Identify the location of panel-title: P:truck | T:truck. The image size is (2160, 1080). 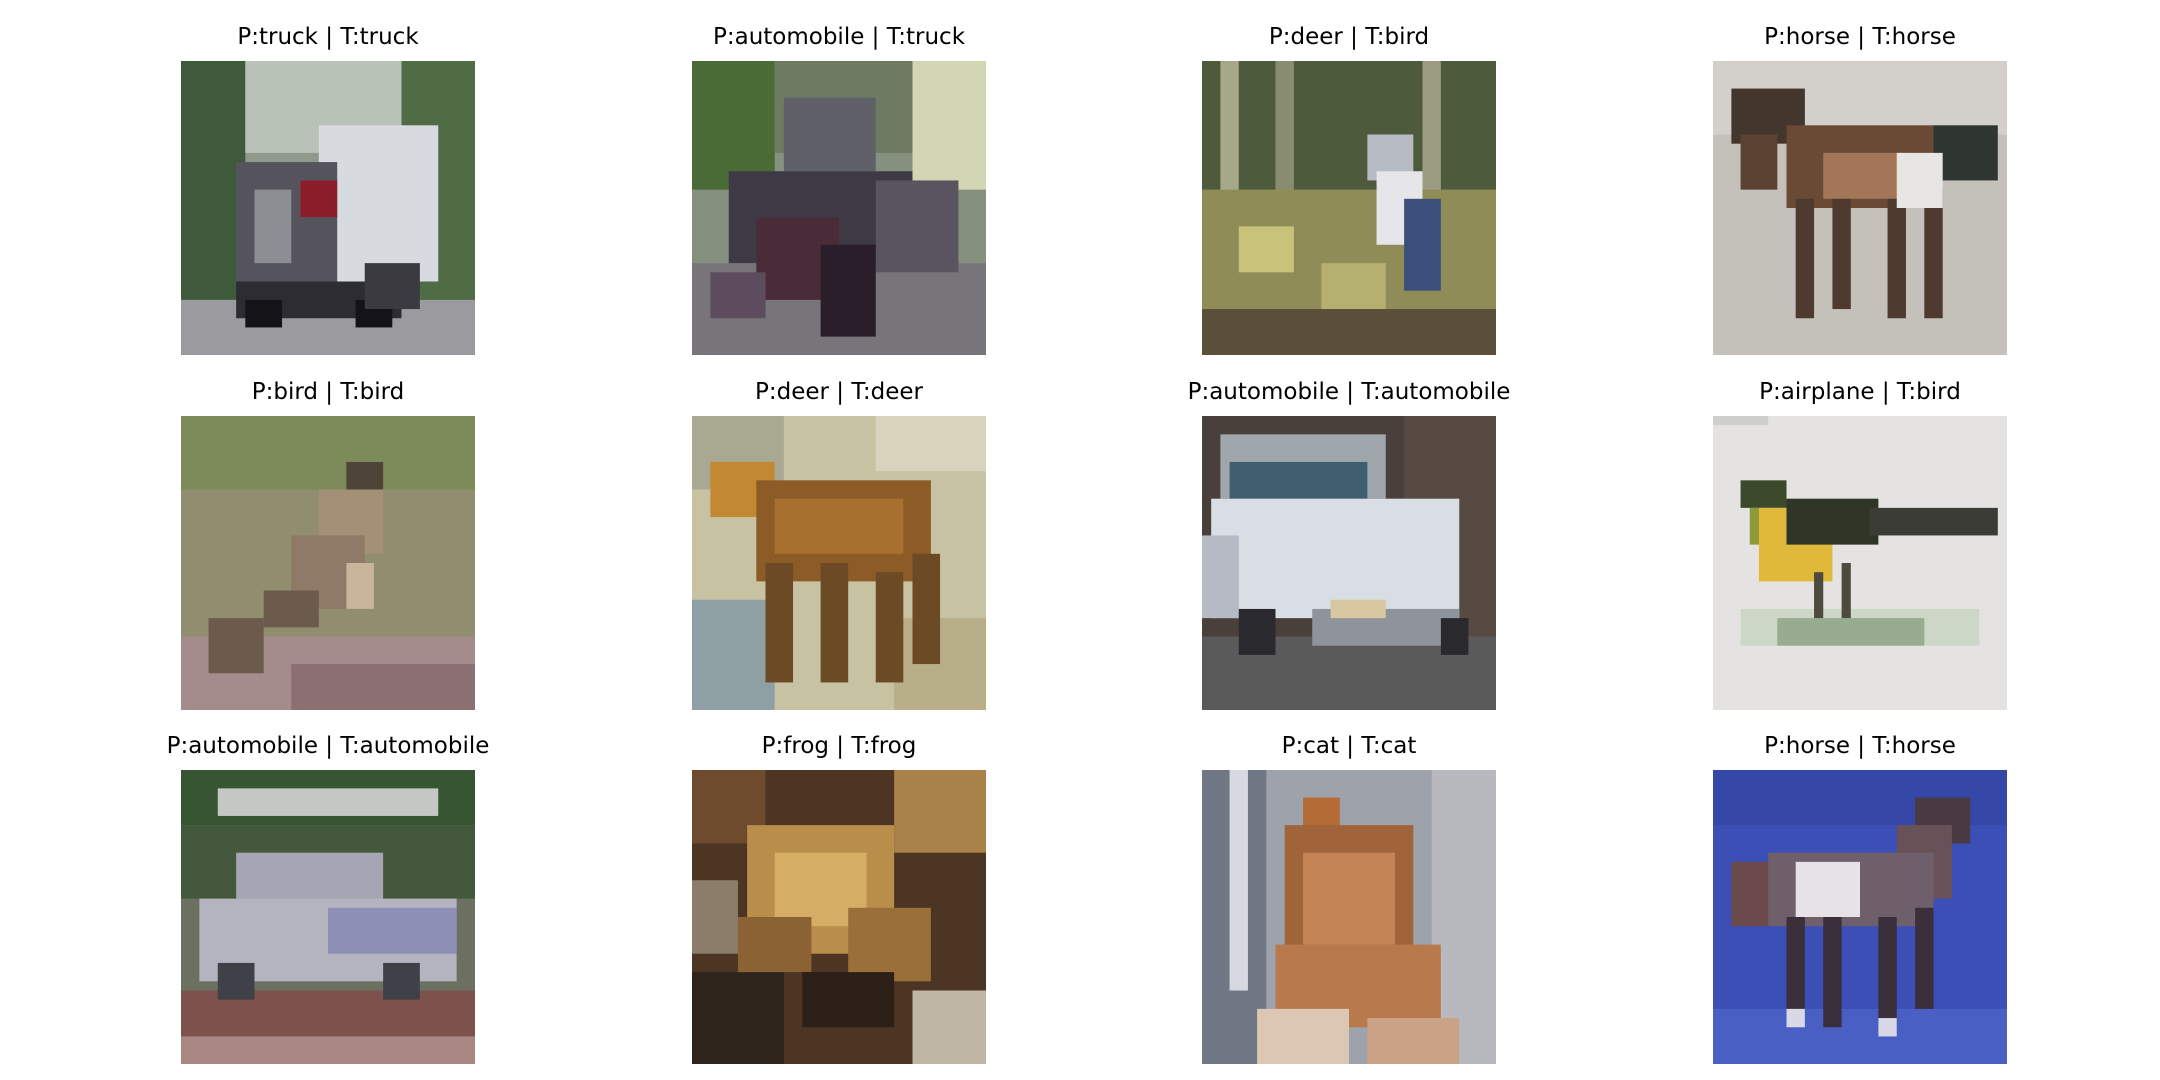
(328, 37).